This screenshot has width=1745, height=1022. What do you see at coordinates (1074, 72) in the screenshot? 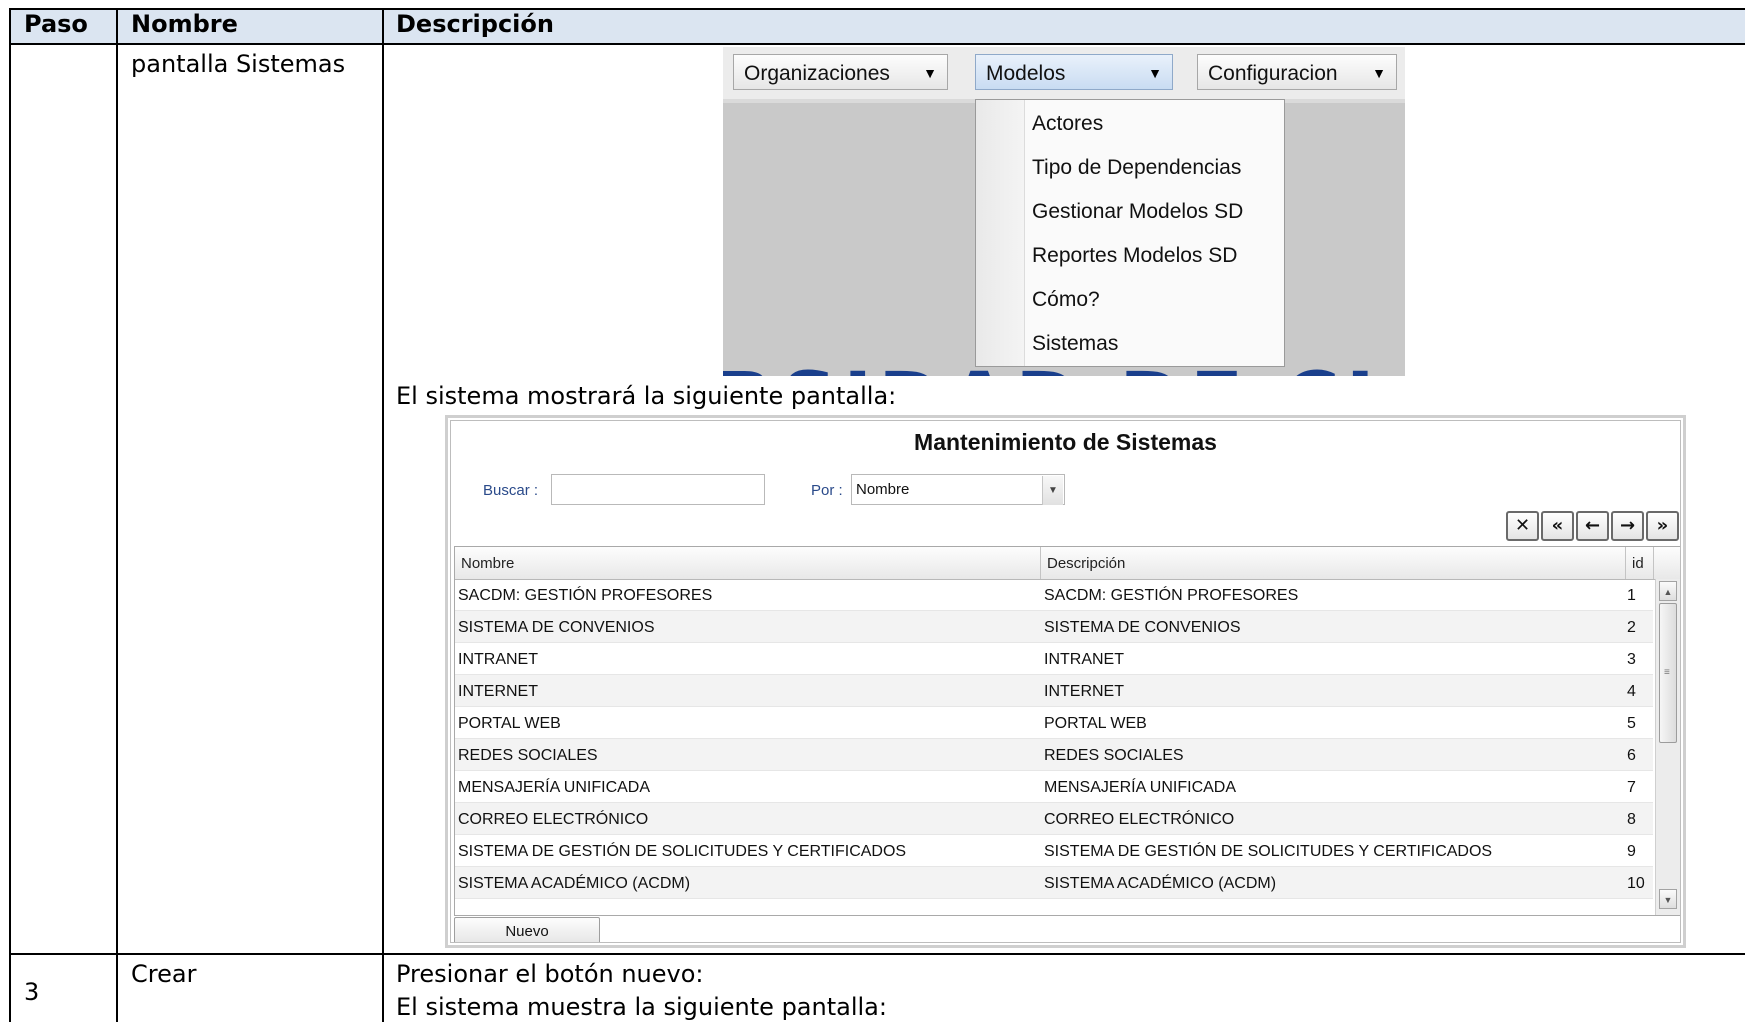
I see `menu-modelos: Modelos ▼` at bounding box center [1074, 72].